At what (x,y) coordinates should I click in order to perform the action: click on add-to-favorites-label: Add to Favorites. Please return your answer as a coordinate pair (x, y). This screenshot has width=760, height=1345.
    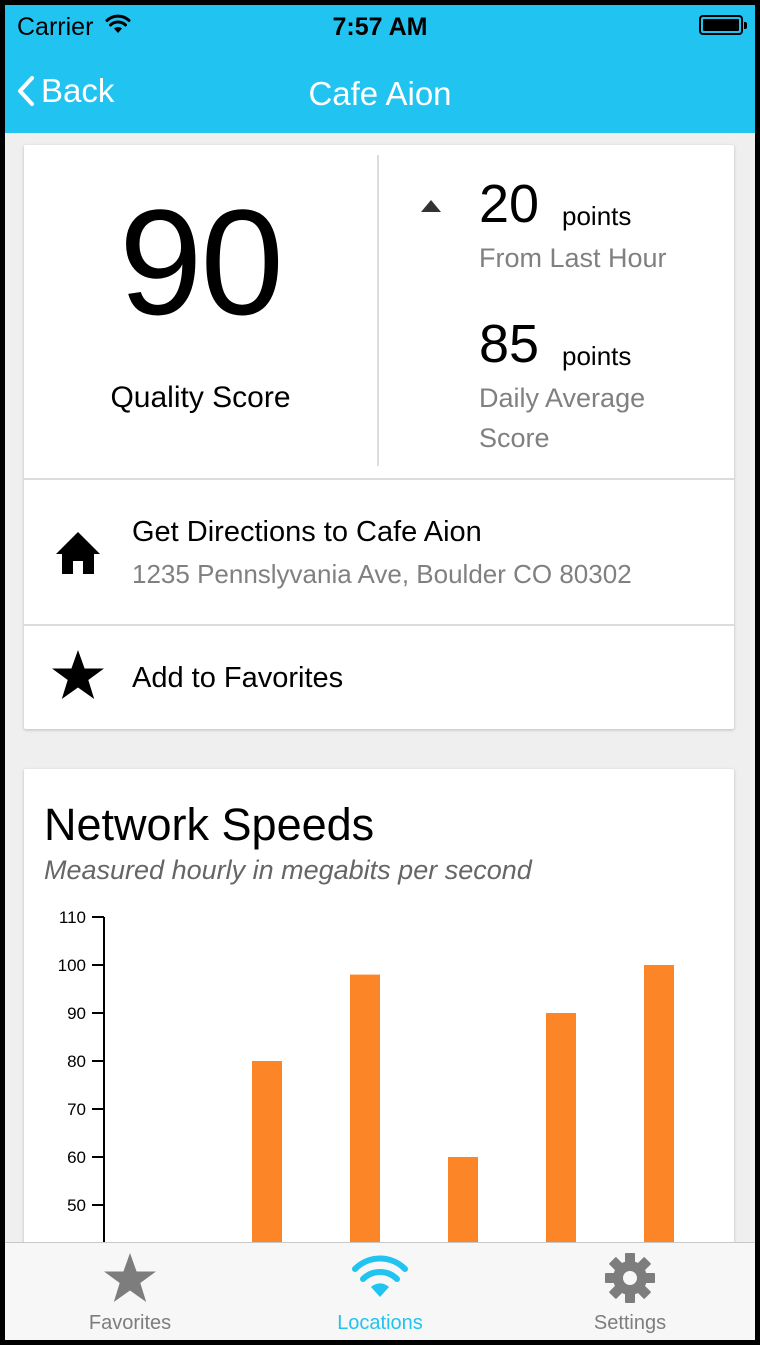
    Looking at the image, I should click on (238, 678).